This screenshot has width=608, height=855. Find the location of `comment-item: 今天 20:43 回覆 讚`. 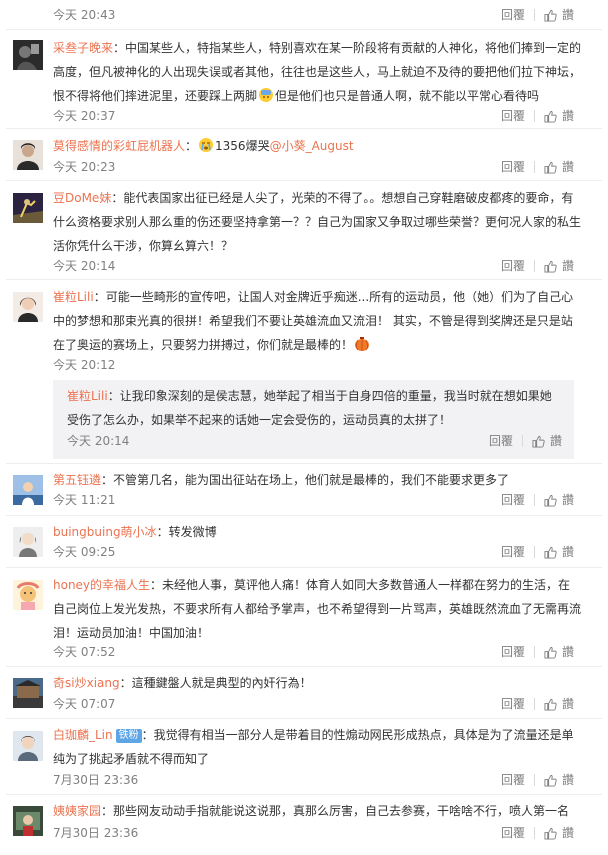

comment-item: 今天 20:43 回覆 讚 is located at coordinates (304, 16).